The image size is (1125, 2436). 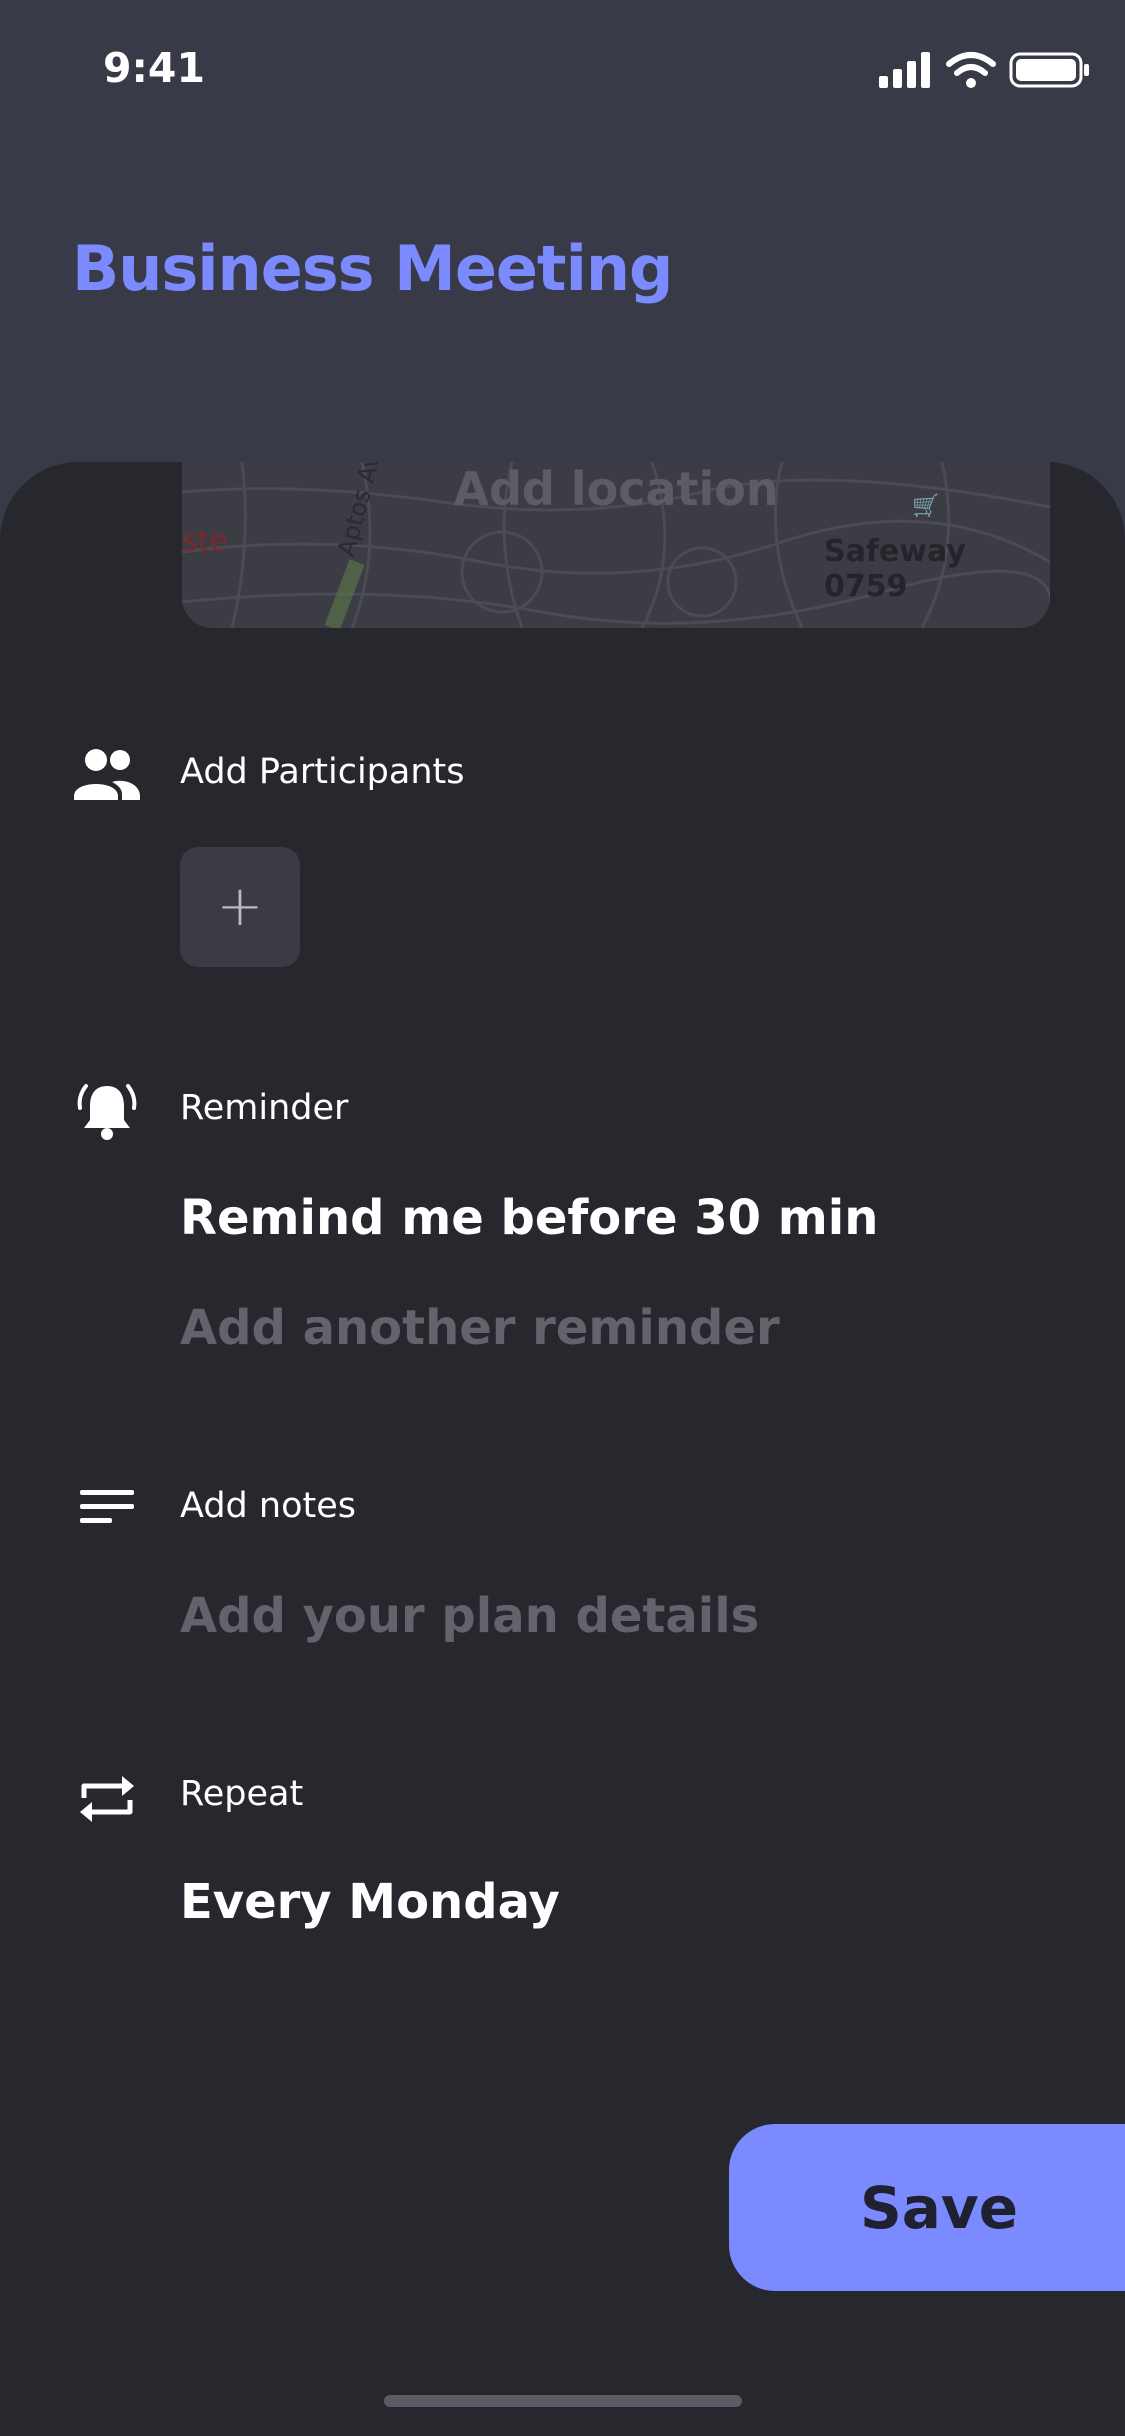 I want to click on status-icons, so click(x=984, y=70).